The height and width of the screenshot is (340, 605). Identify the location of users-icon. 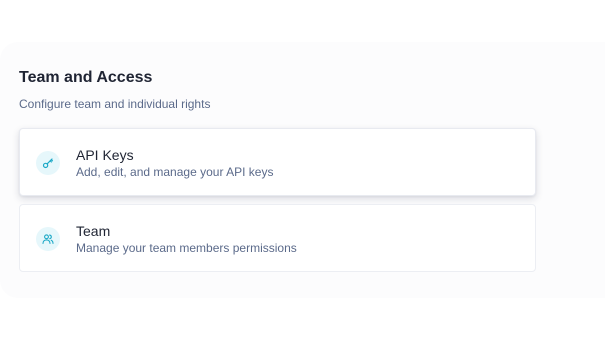
(48, 239).